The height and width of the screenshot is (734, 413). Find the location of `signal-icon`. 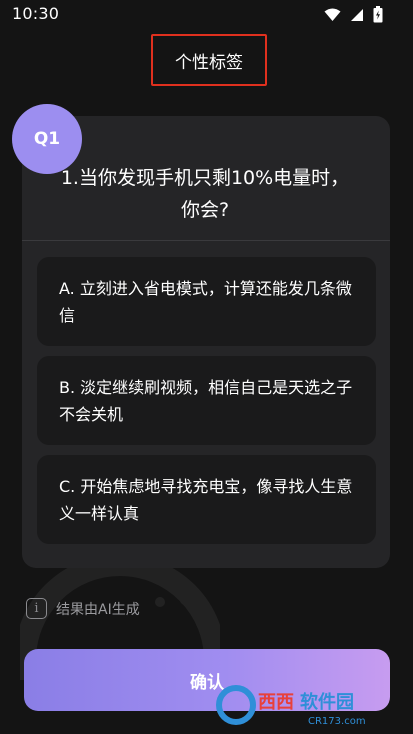

signal-icon is located at coordinates (357, 16).